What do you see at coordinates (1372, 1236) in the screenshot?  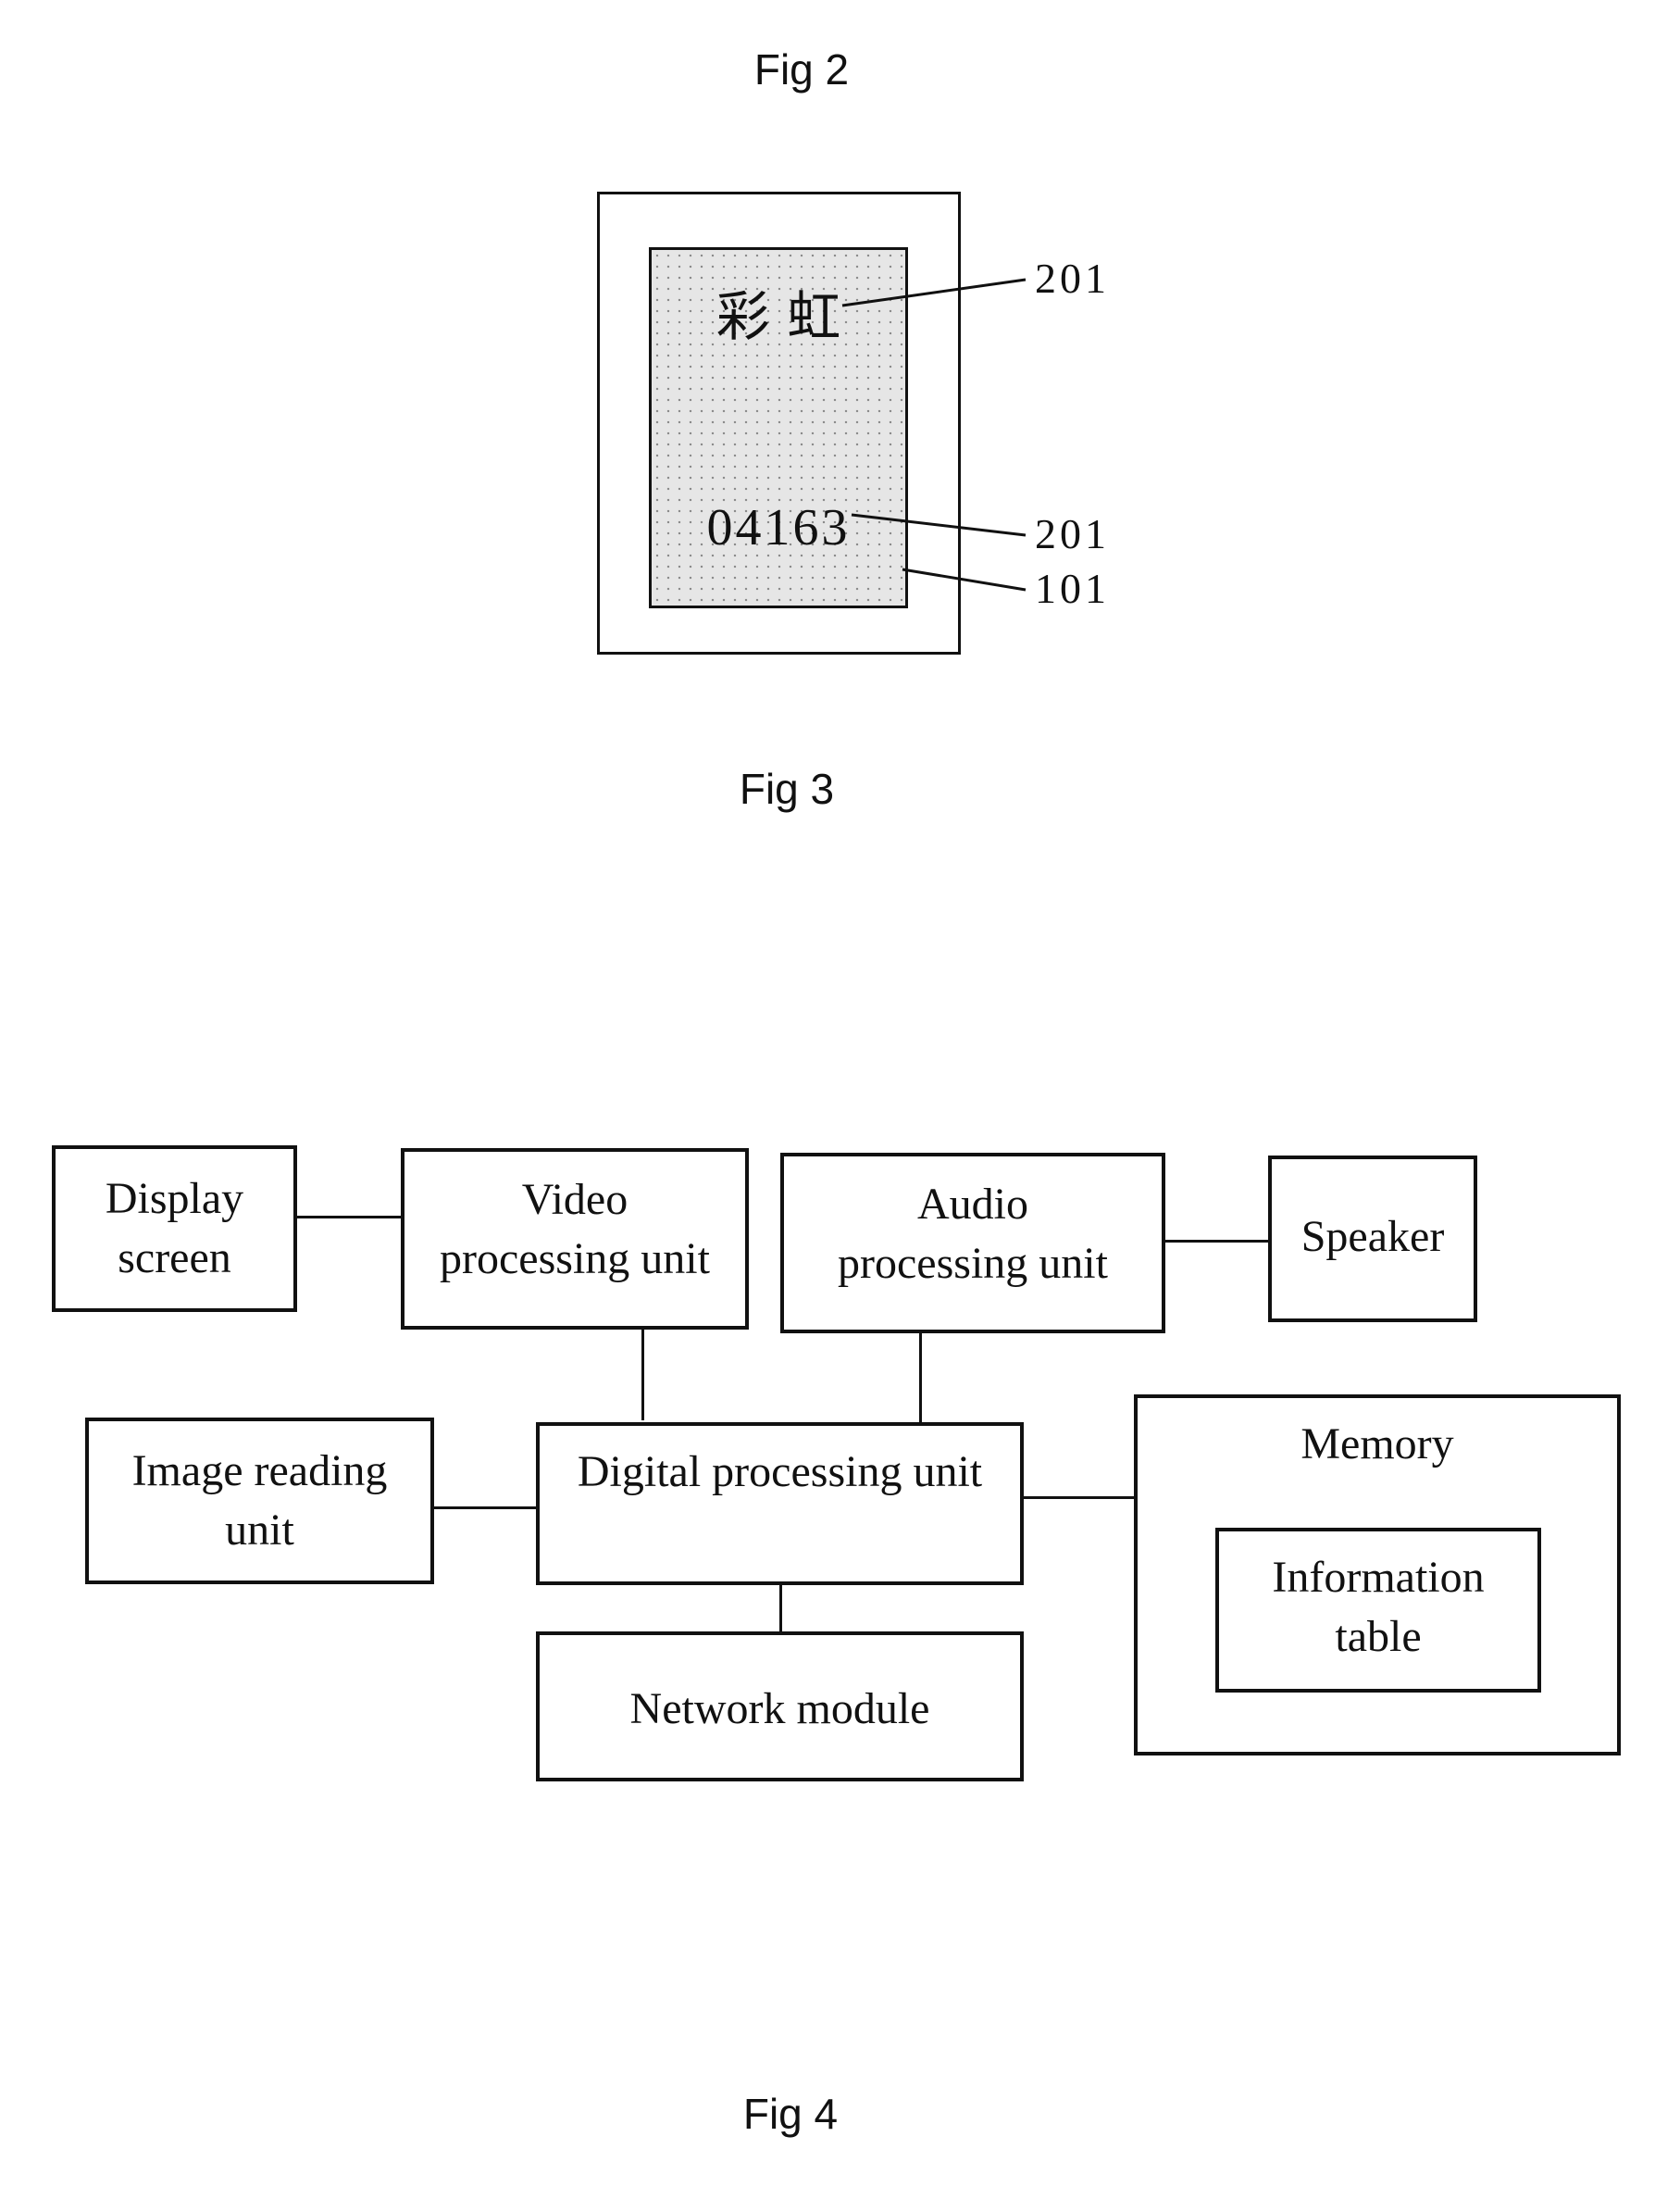 I see `speaker-label: Speaker` at bounding box center [1372, 1236].